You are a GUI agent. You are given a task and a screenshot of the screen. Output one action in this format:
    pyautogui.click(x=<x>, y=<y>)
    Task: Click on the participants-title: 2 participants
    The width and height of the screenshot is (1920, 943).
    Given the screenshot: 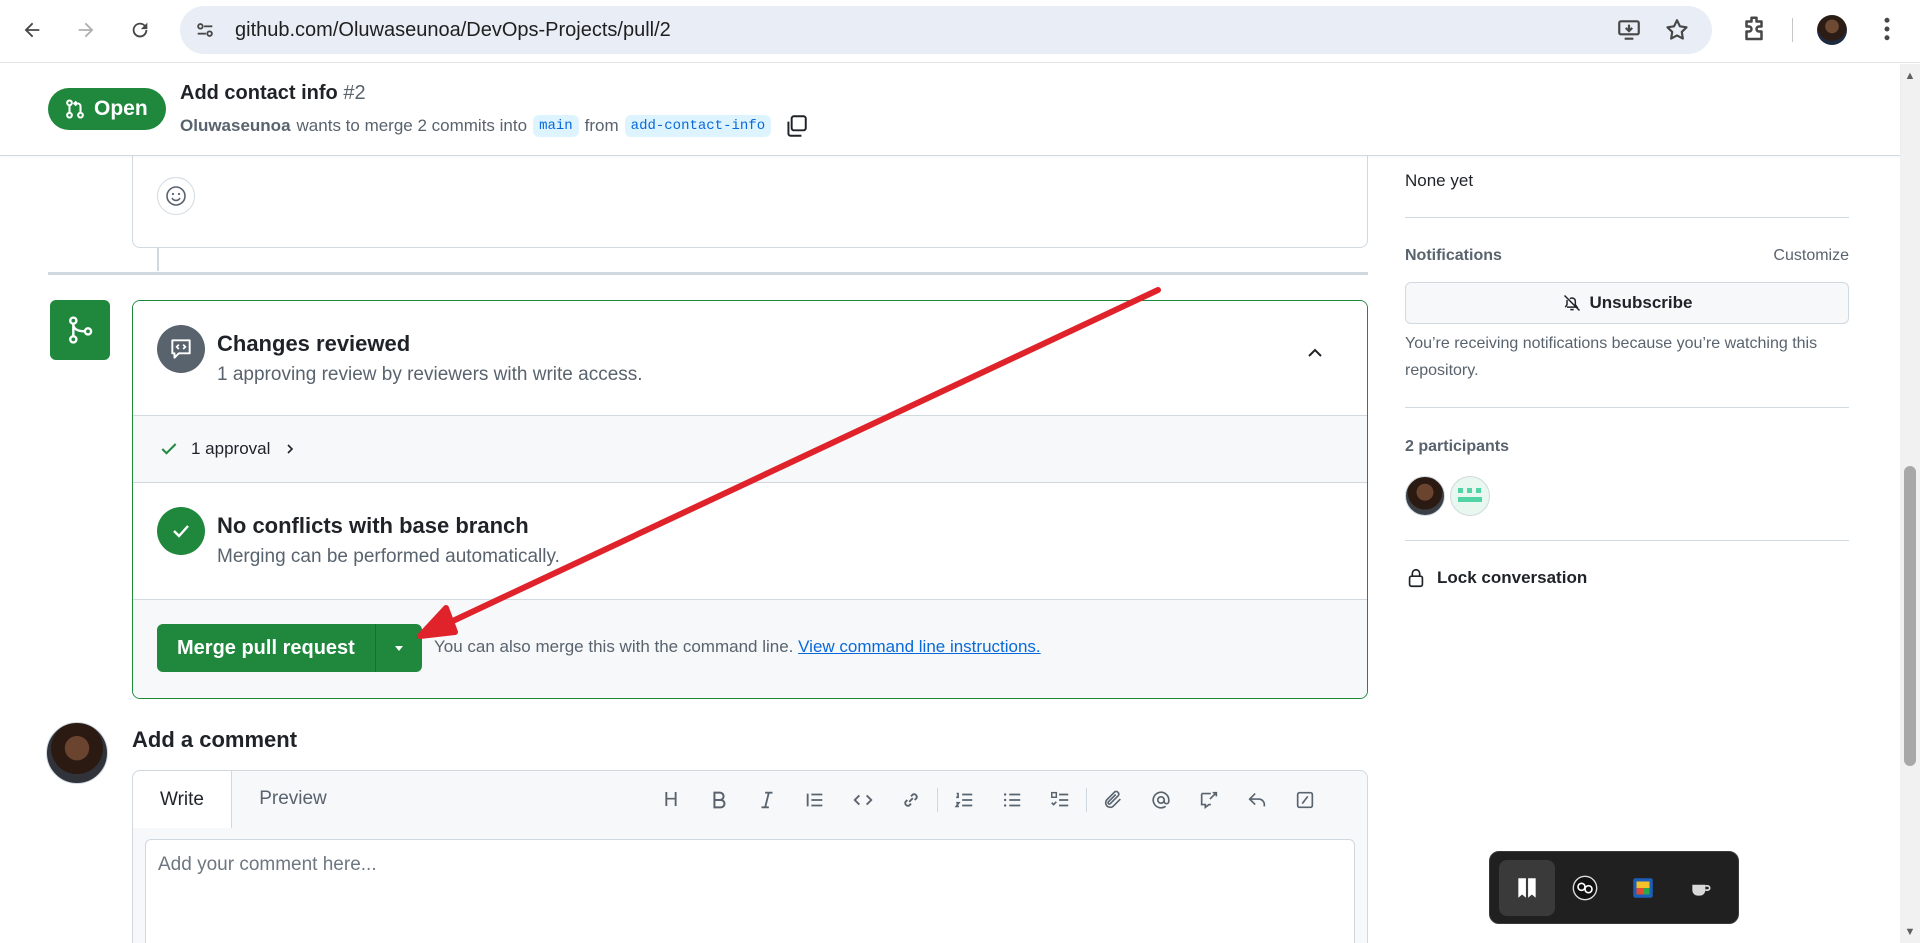 What is the action you would take?
    pyautogui.click(x=1457, y=446)
    